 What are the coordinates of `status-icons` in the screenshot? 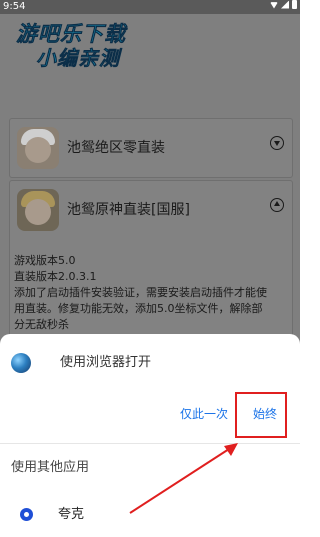 It's located at (283, 4).